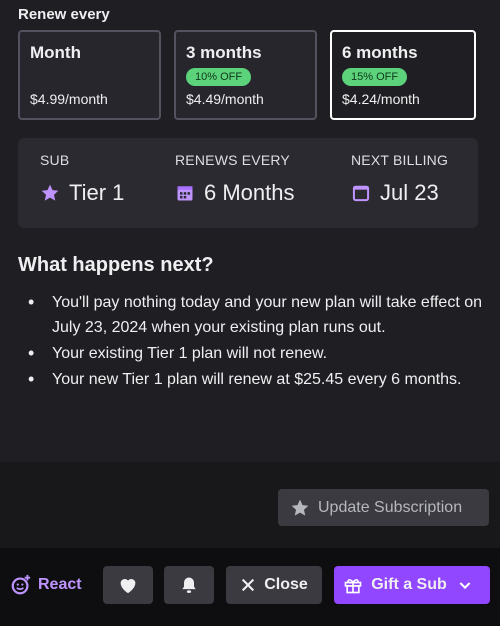 This screenshot has width=500, height=626. I want to click on plan-option-6-months: 6 months 15% OFF $4.24/month, so click(403, 75).